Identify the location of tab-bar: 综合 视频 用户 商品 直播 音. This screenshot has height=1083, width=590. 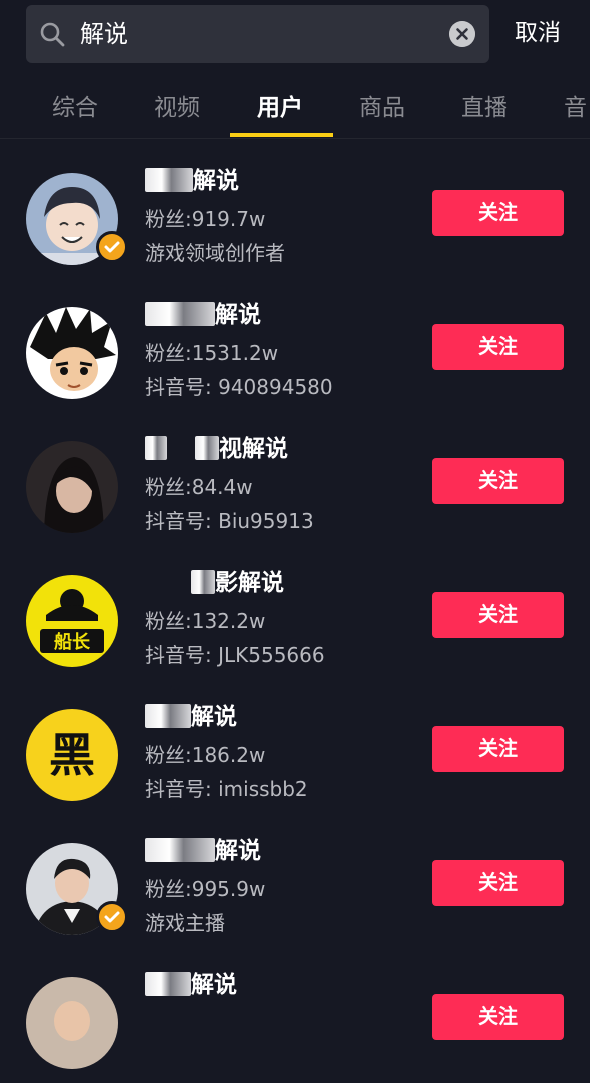
(295, 110).